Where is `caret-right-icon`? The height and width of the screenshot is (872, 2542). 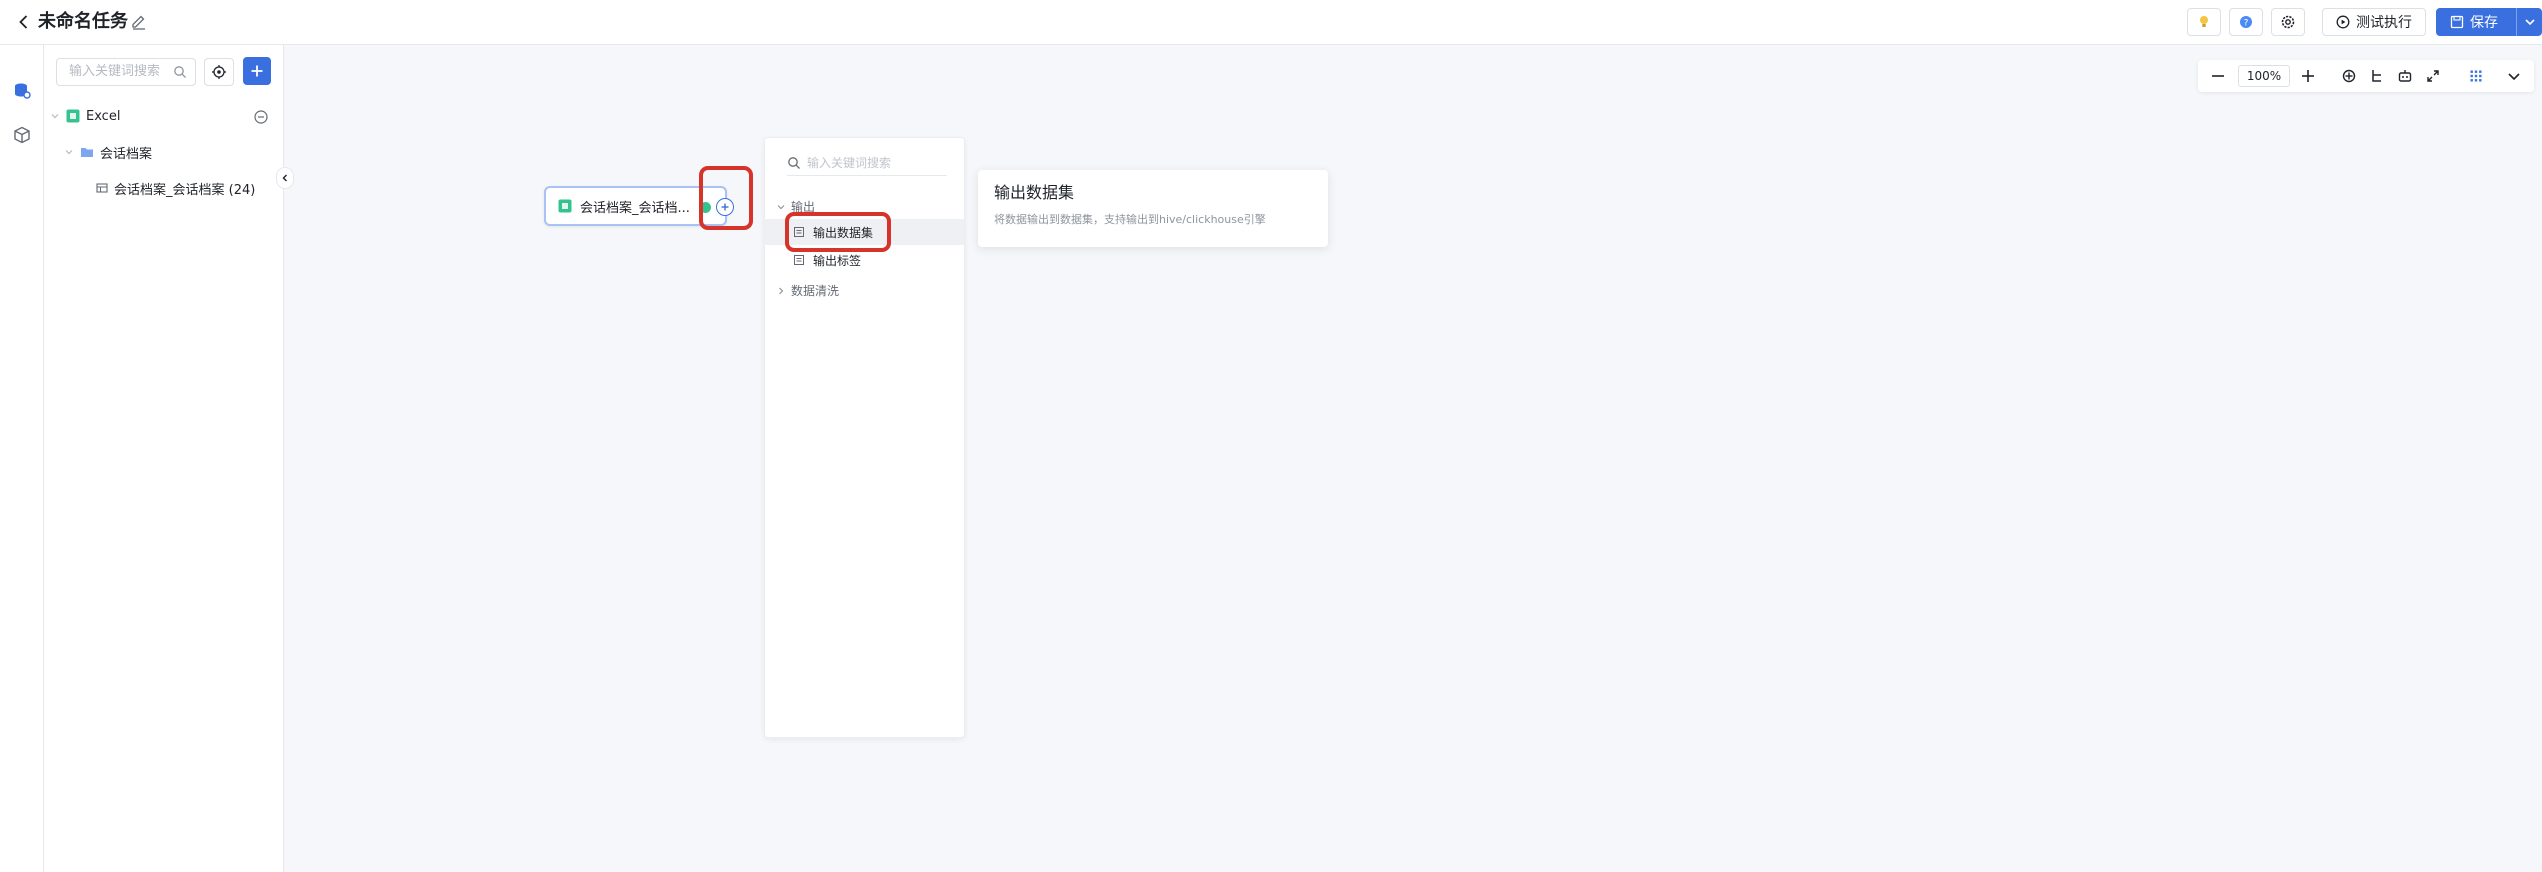
caret-right-icon is located at coordinates (781, 290).